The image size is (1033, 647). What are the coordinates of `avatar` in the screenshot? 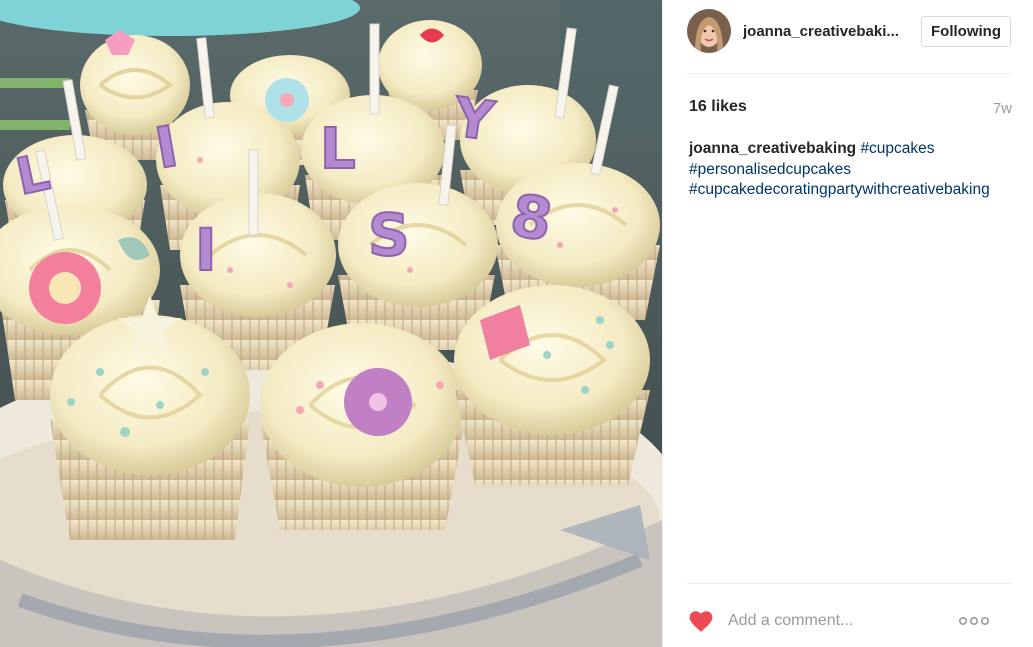 It's located at (709, 31).